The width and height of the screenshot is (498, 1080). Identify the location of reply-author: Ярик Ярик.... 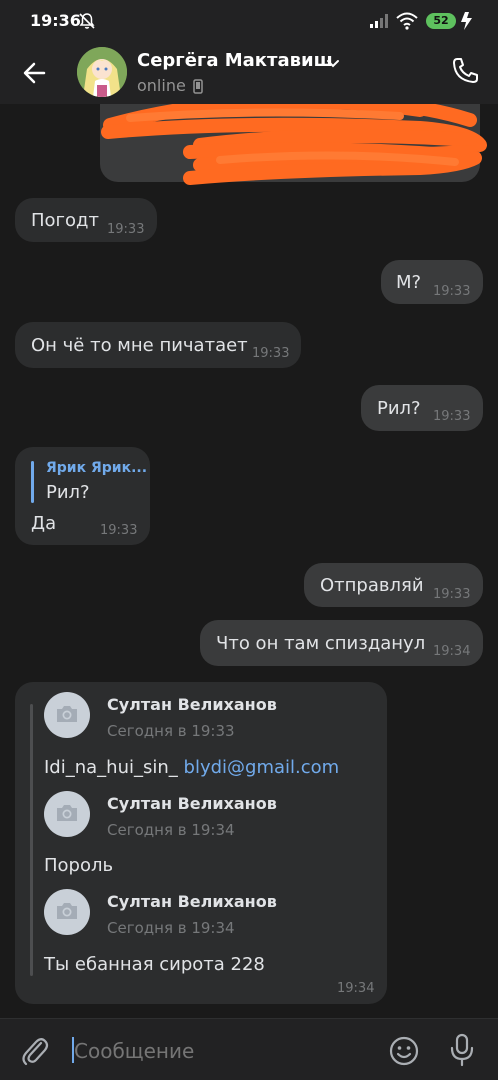
(97, 468).